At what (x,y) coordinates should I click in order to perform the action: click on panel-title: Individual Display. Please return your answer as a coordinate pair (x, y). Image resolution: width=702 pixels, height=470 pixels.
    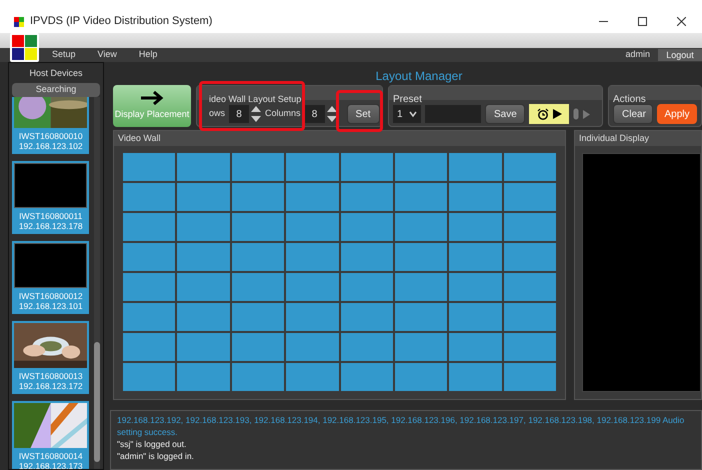
    Looking at the image, I should click on (638, 138).